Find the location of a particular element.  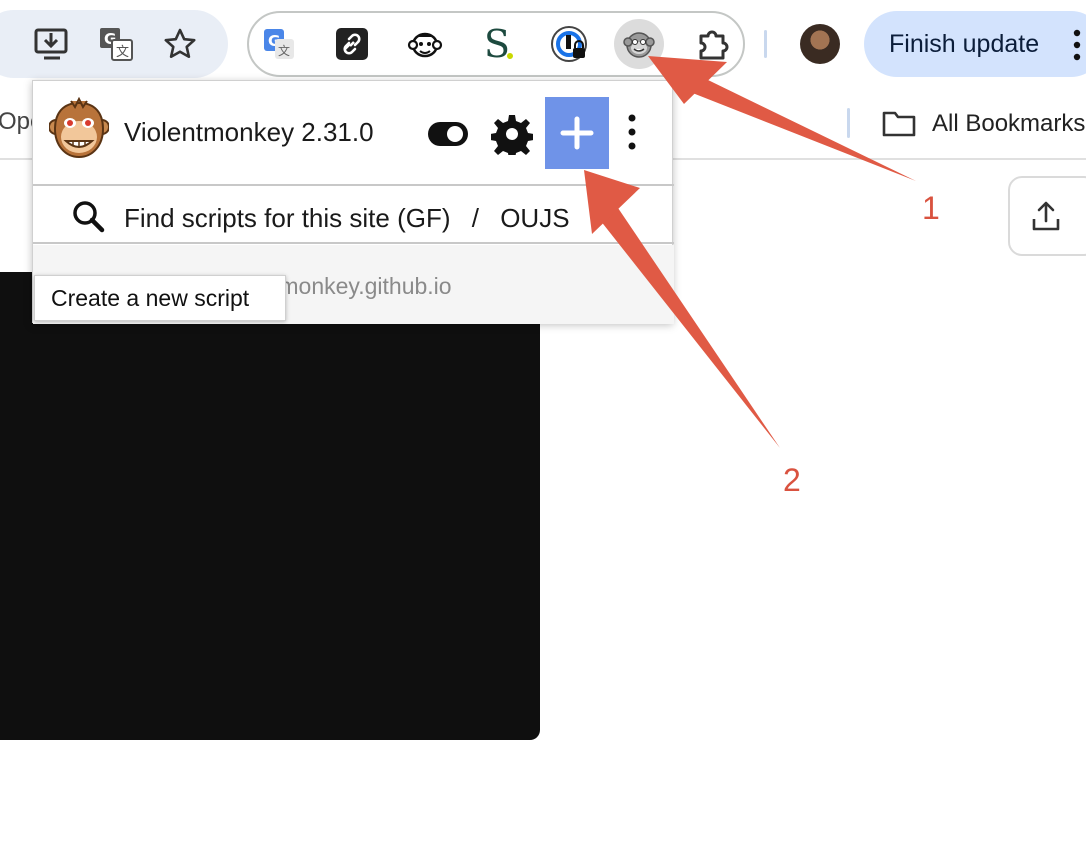

annotation-arrows is located at coordinates (750, 252).